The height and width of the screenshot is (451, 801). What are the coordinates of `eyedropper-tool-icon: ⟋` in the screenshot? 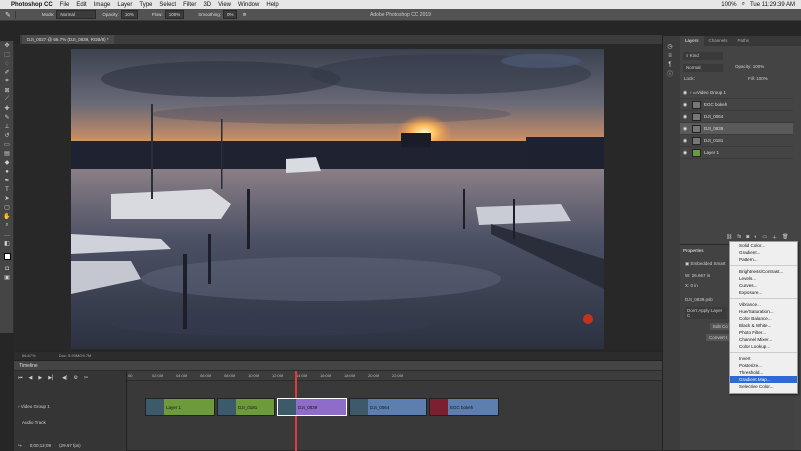 It's located at (7, 99).